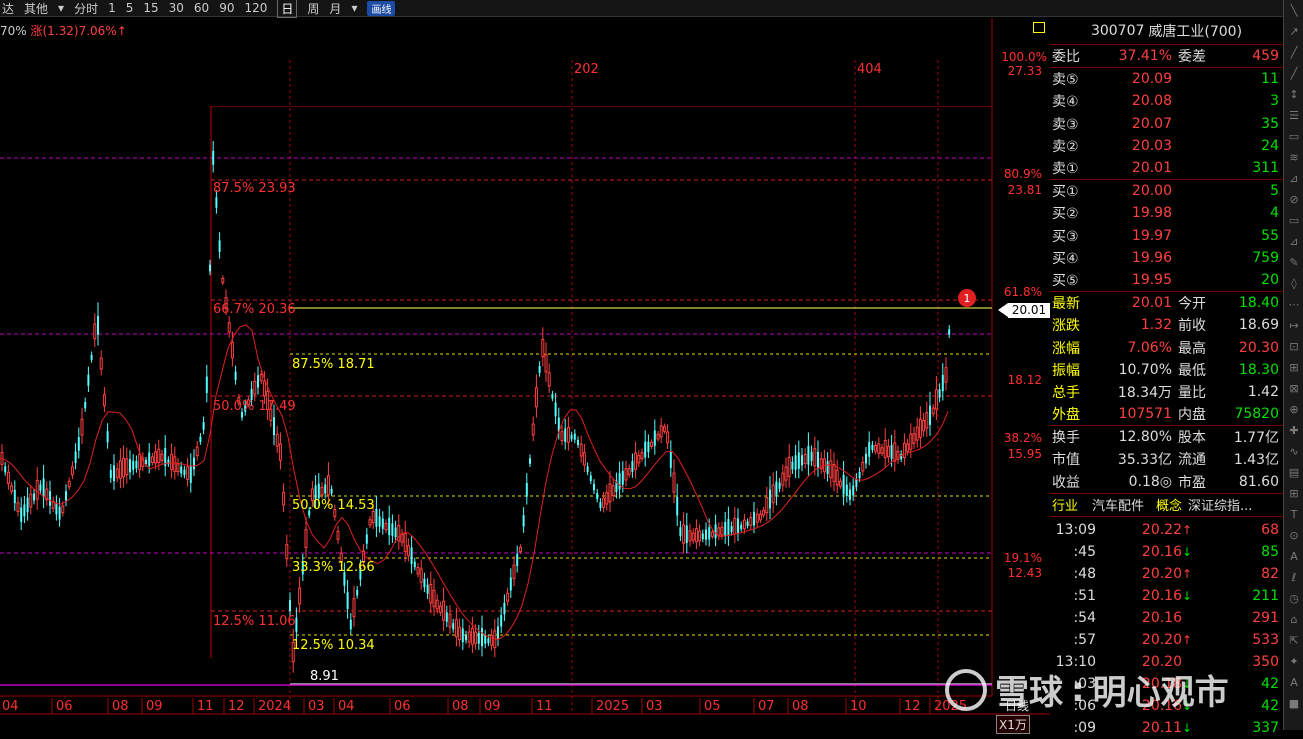 Image resolution: width=1303 pixels, height=739 pixels. Describe the element at coordinates (1293, 661) in the screenshot. I see `draw-tool-icon: ✦` at that location.